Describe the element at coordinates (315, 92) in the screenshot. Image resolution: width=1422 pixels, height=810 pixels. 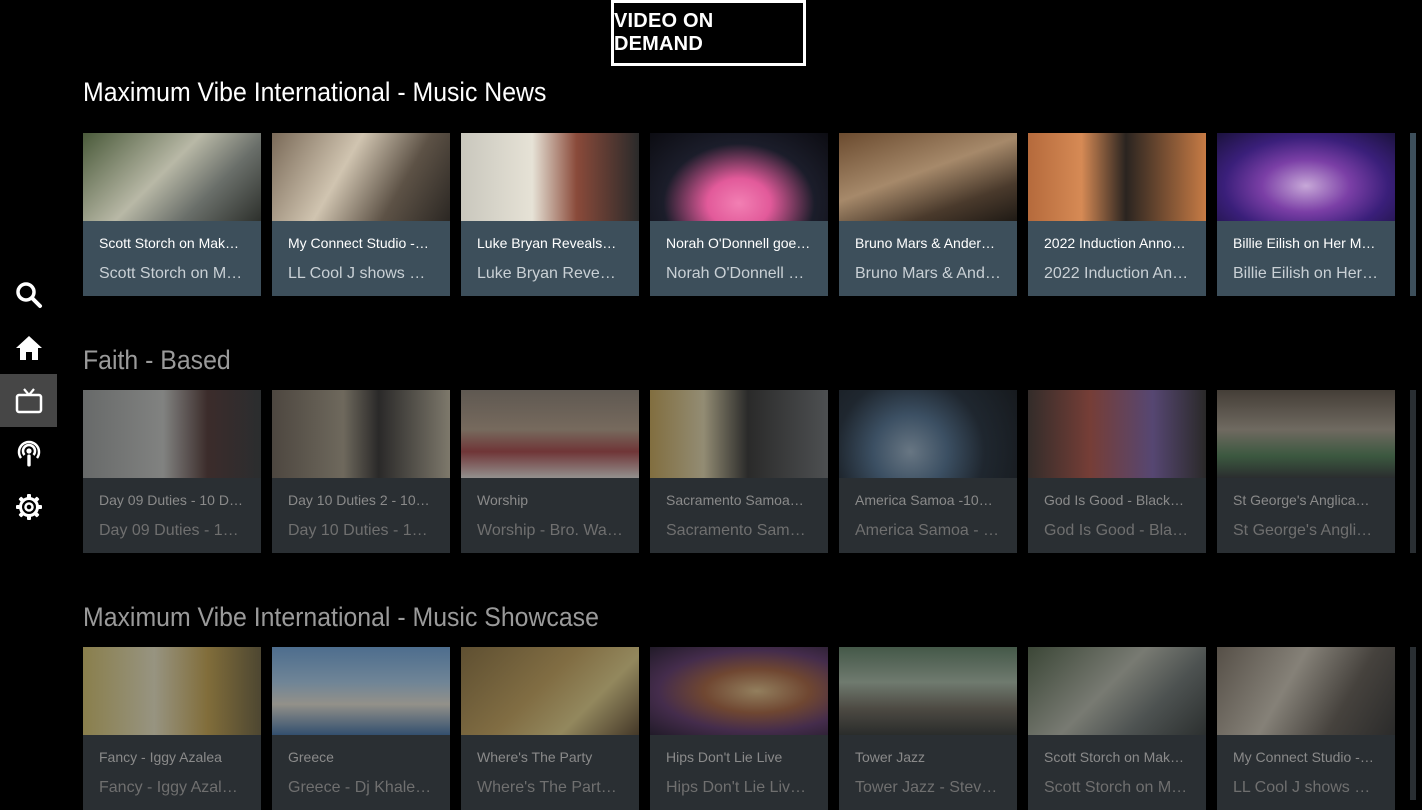
I see `row-title: Maximum Vibe International - Music News` at that location.